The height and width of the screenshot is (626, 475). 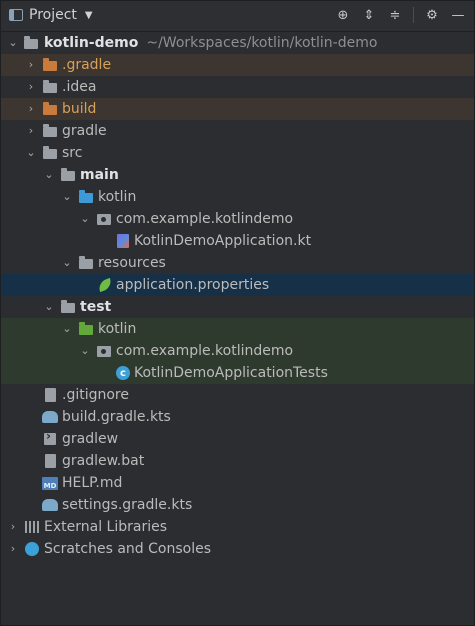 What do you see at coordinates (79, 109) in the screenshot?
I see `tree-label: build` at bounding box center [79, 109].